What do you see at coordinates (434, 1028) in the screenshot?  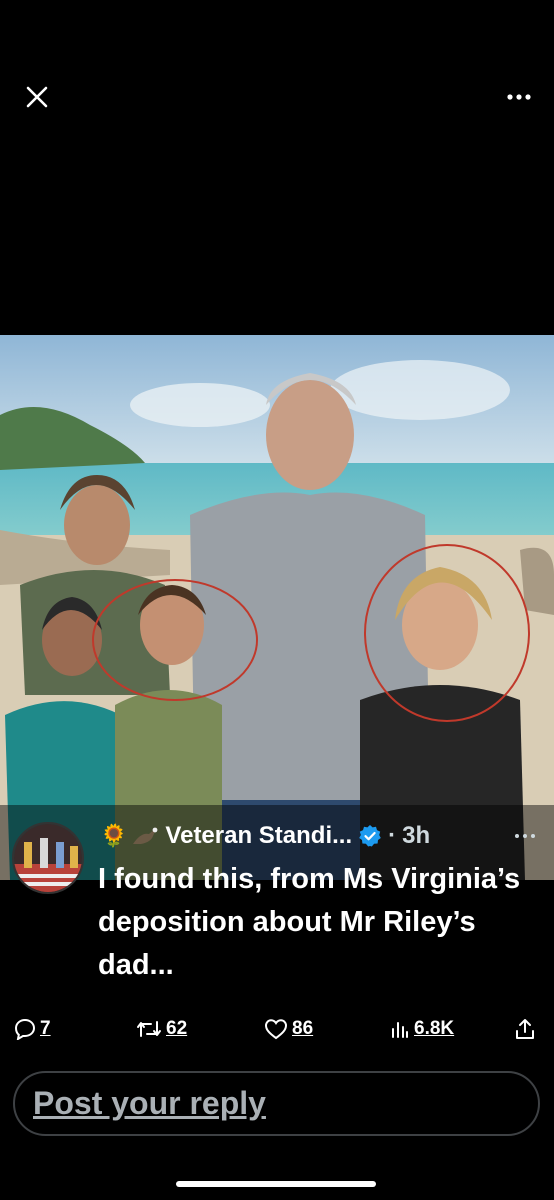 I see `views-count: 6.8K` at bounding box center [434, 1028].